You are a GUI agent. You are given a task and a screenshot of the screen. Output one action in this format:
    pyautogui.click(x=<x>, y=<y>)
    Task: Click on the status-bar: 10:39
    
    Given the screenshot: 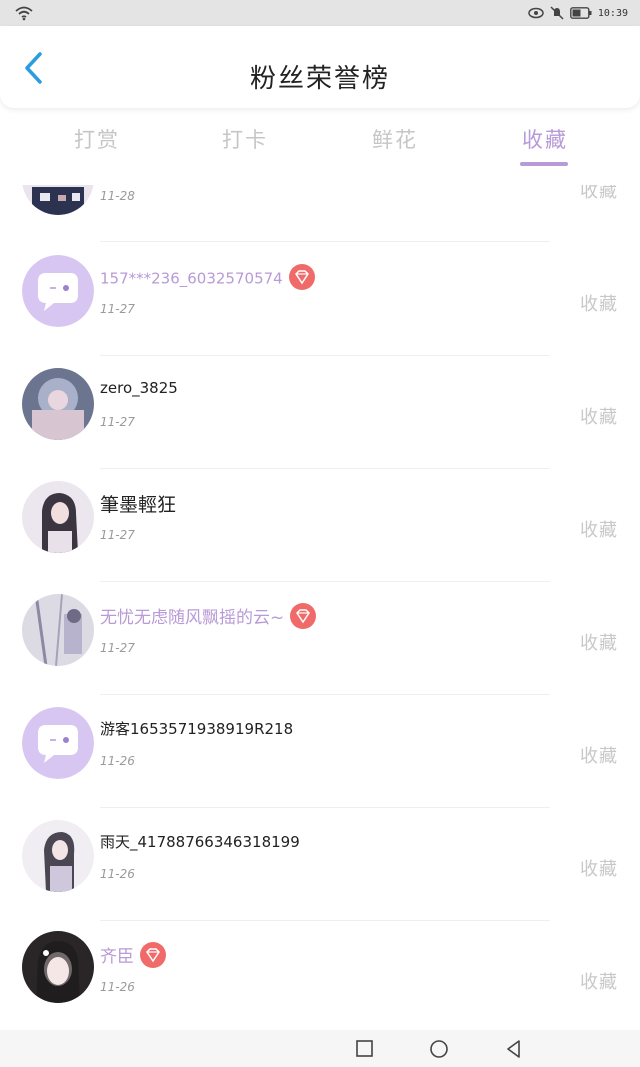 What is the action you would take?
    pyautogui.click(x=320, y=13)
    